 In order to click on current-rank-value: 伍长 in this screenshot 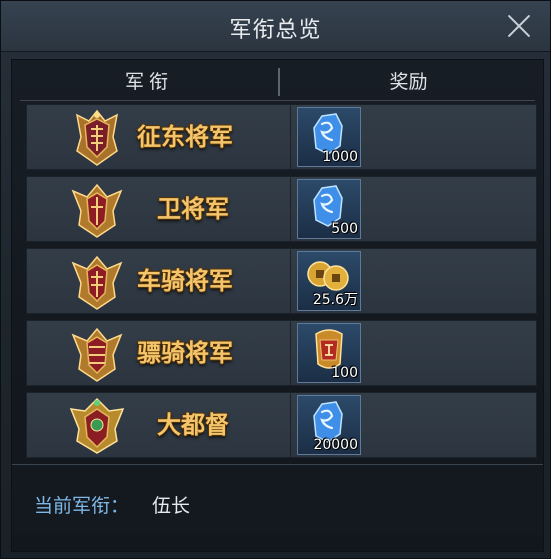, I will do `click(171, 506)`.